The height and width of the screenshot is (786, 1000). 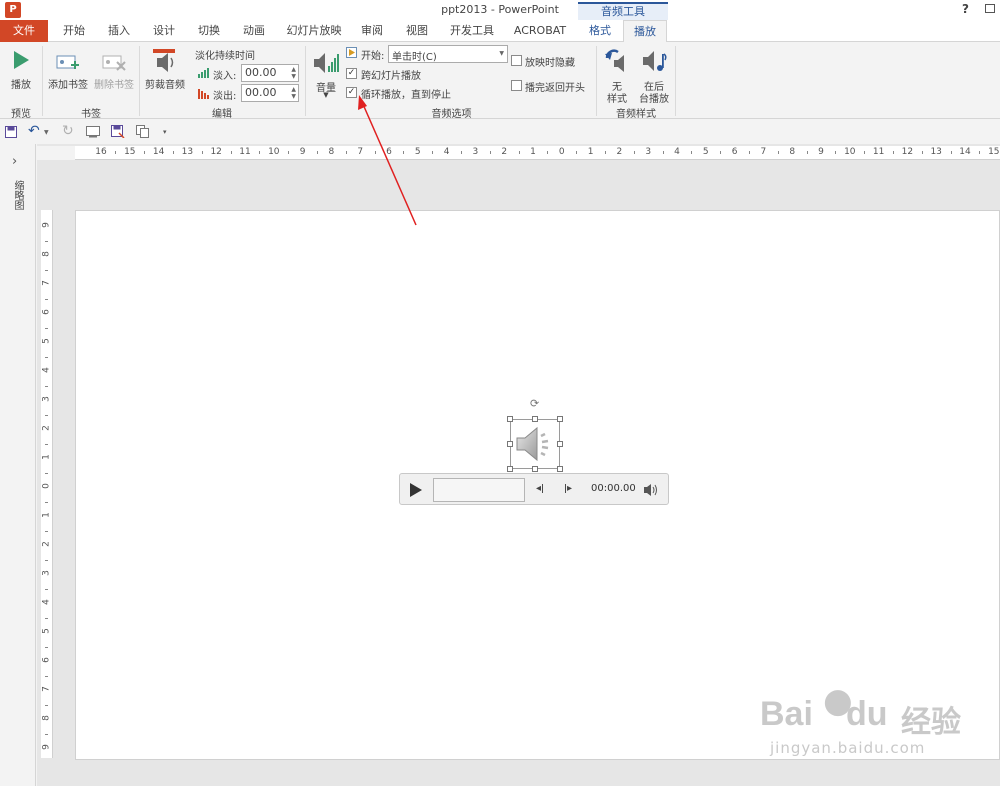 What do you see at coordinates (68, 131) in the screenshot?
I see `redo-icon: ↻` at bounding box center [68, 131].